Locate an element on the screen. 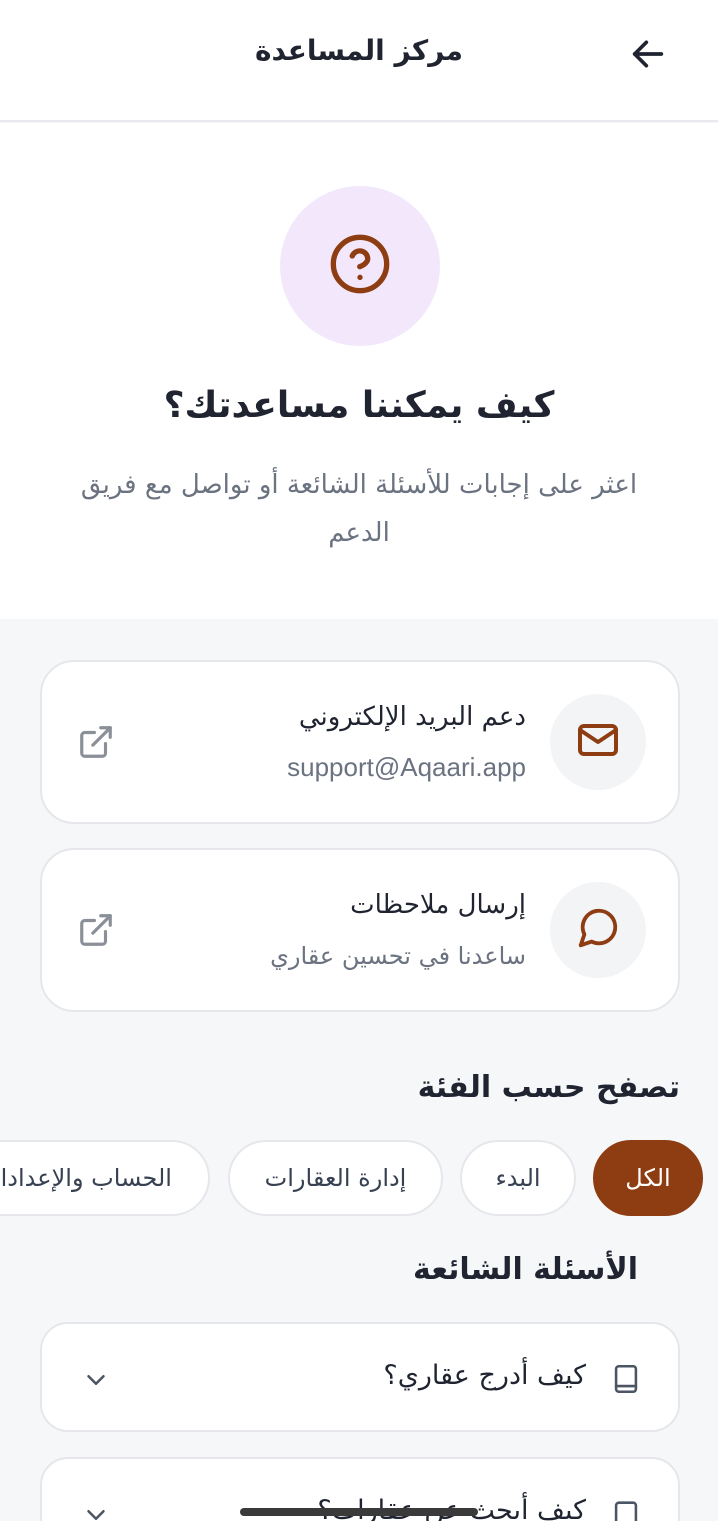  chip-account-settings: الحساب والإعدادات is located at coordinates (105, 1178).